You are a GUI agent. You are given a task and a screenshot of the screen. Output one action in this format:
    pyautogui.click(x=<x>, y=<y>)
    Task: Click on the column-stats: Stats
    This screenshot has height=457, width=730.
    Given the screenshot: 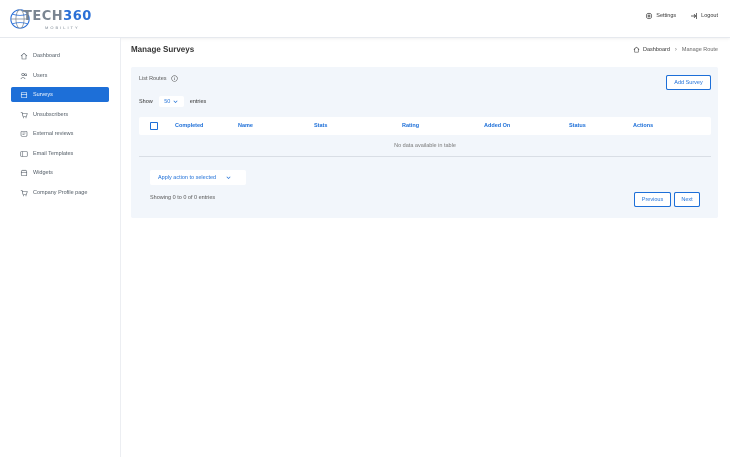 What is the action you would take?
    pyautogui.click(x=320, y=126)
    